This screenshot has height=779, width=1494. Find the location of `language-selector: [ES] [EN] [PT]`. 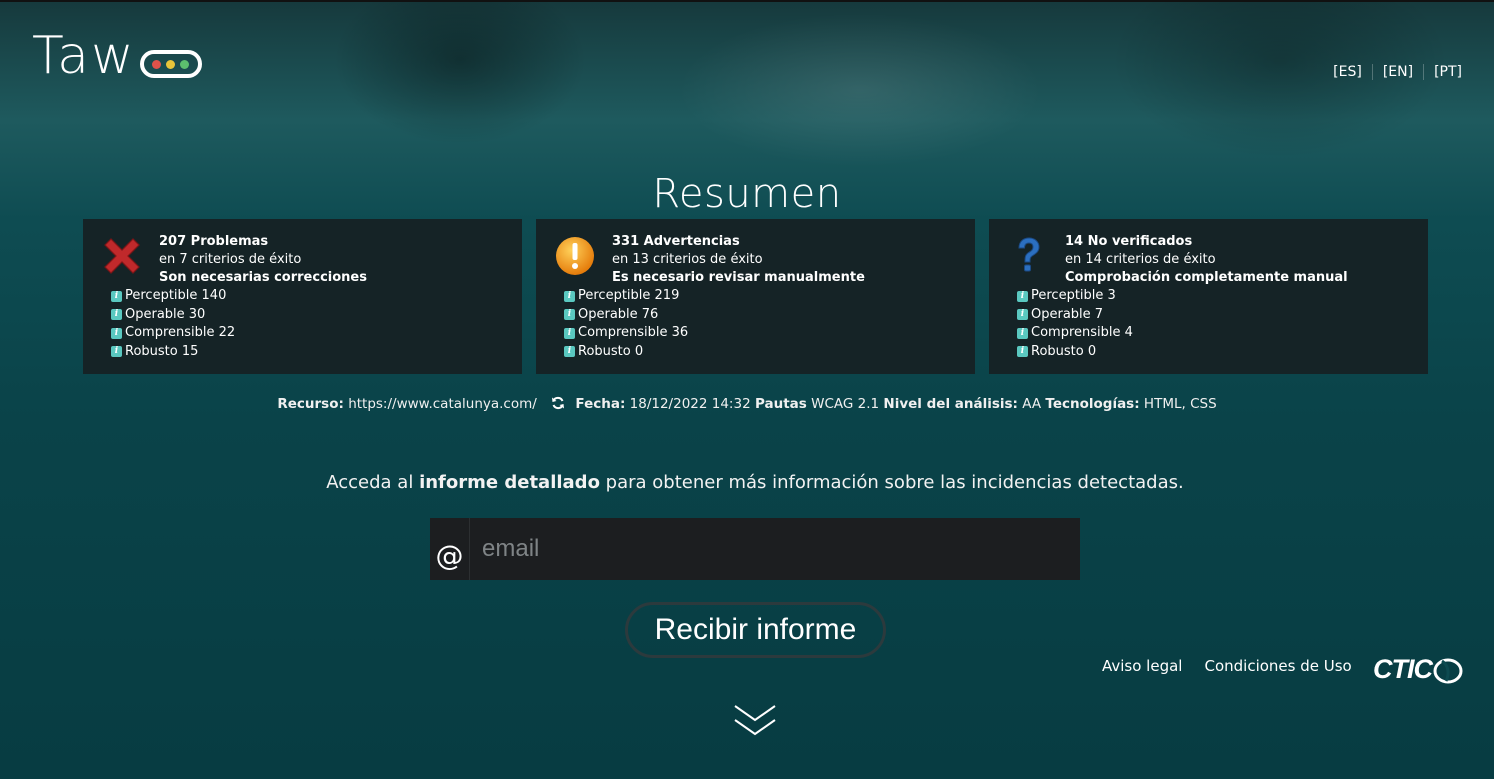

language-selector: [ES] [EN] [PT] is located at coordinates (1392, 72).